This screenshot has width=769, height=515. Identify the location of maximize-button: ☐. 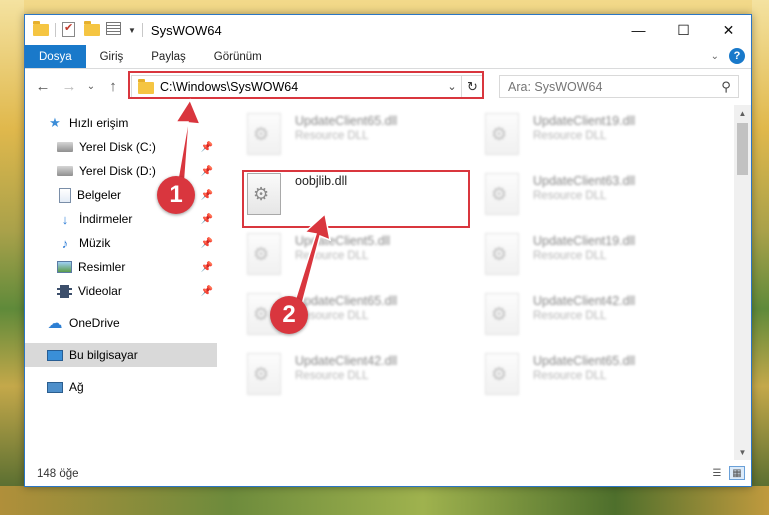
(683, 30).